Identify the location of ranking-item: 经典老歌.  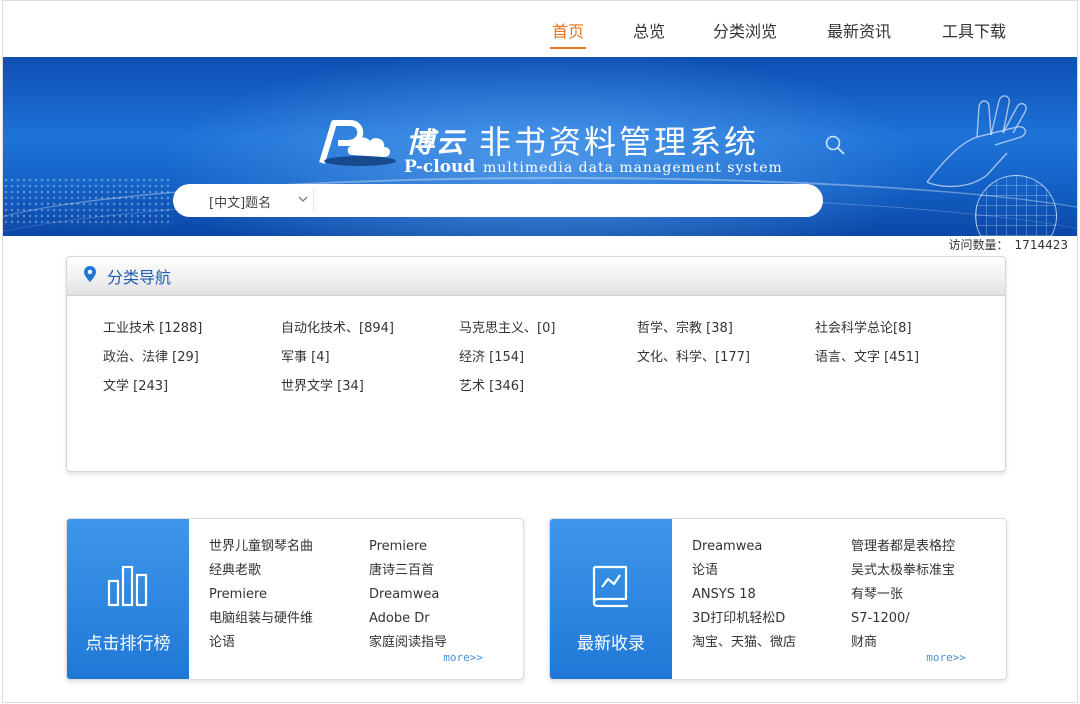
(261, 571).